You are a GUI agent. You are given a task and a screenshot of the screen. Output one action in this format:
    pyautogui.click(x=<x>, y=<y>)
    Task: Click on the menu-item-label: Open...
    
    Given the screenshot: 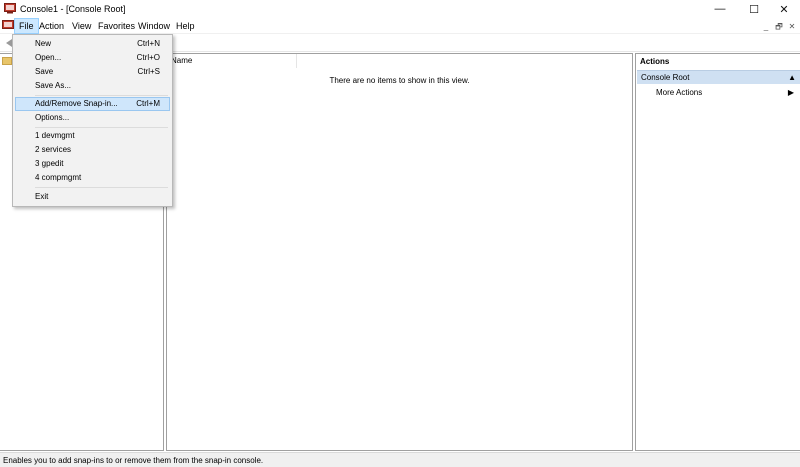 What is the action you would take?
    pyautogui.click(x=48, y=57)
    